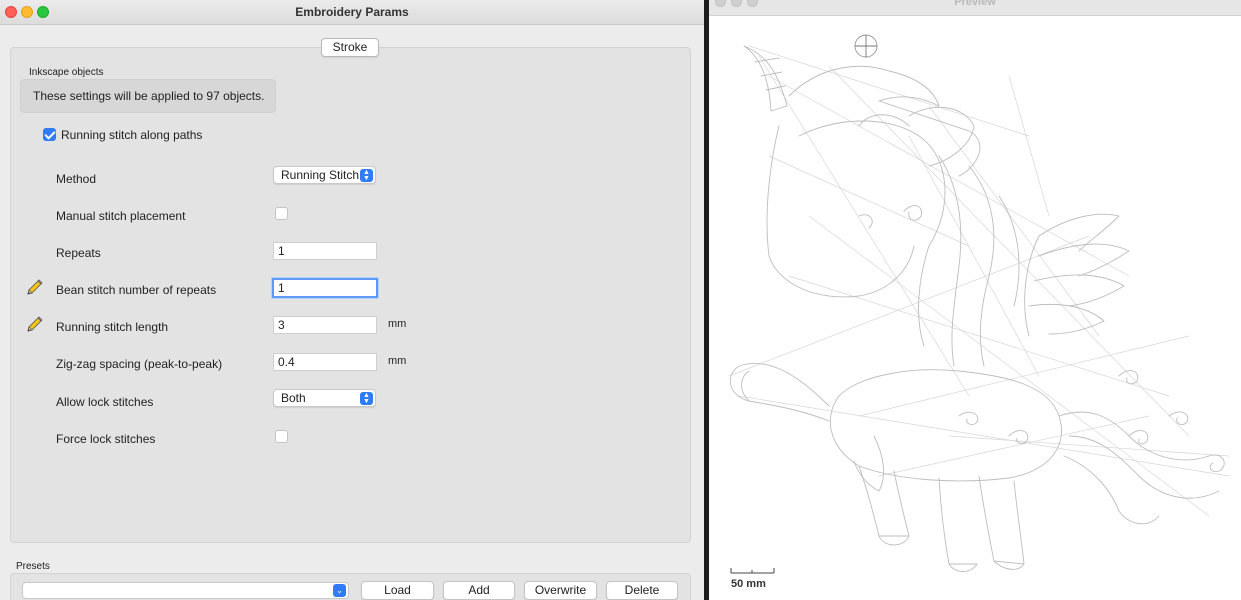 The image size is (1241, 600). What do you see at coordinates (185, 590) in the screenshot?
I see `preset-select: ⌄` at bounding box center [185, 590].